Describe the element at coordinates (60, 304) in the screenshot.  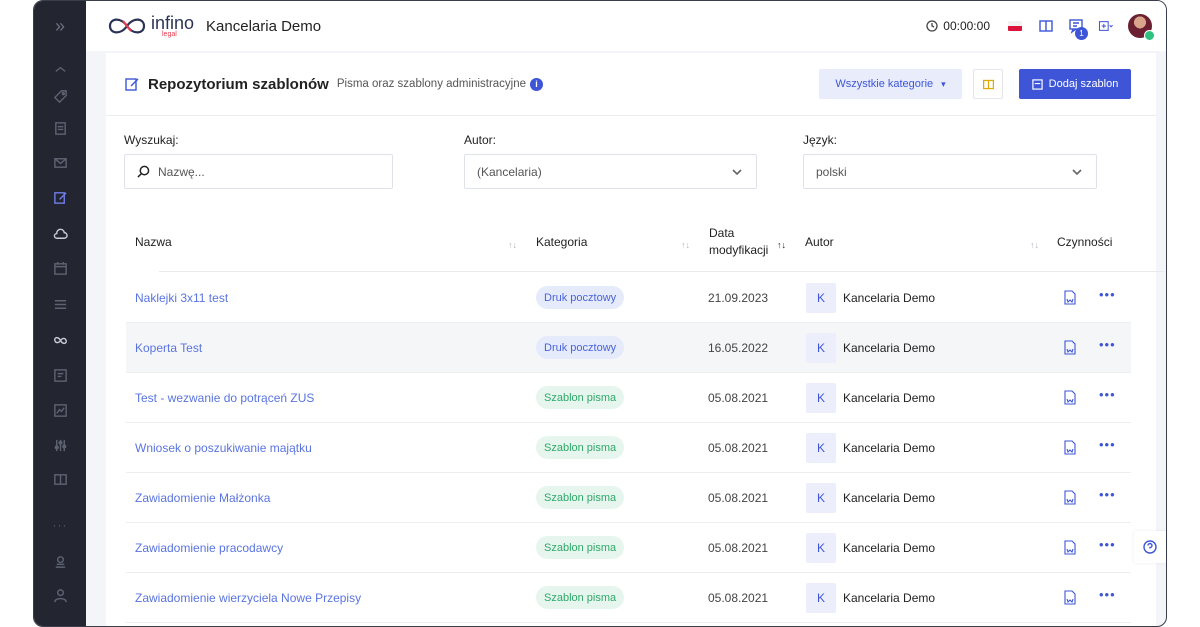
I see `list-icon` at that location.